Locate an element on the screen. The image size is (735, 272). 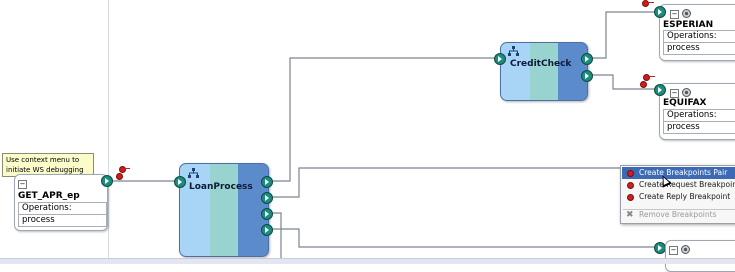
wire-loanprocess-to-creditcheck is located at coordinates (384, 119).